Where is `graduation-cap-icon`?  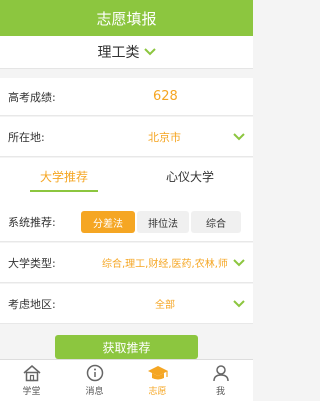
graduation-cap-icon is located at coordinates (157, 373).